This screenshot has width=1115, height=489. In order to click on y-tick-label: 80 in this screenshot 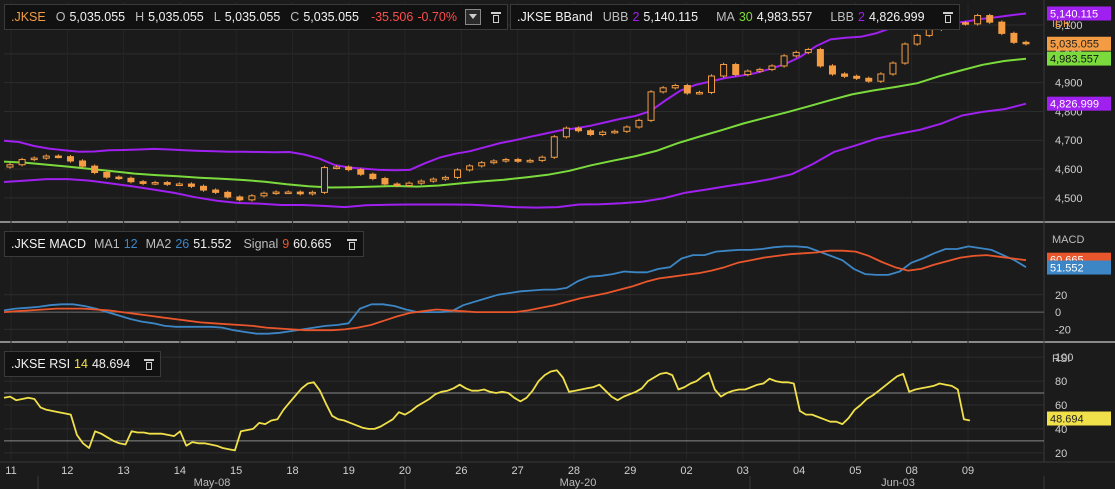, I will do `click(1061, 382)`.